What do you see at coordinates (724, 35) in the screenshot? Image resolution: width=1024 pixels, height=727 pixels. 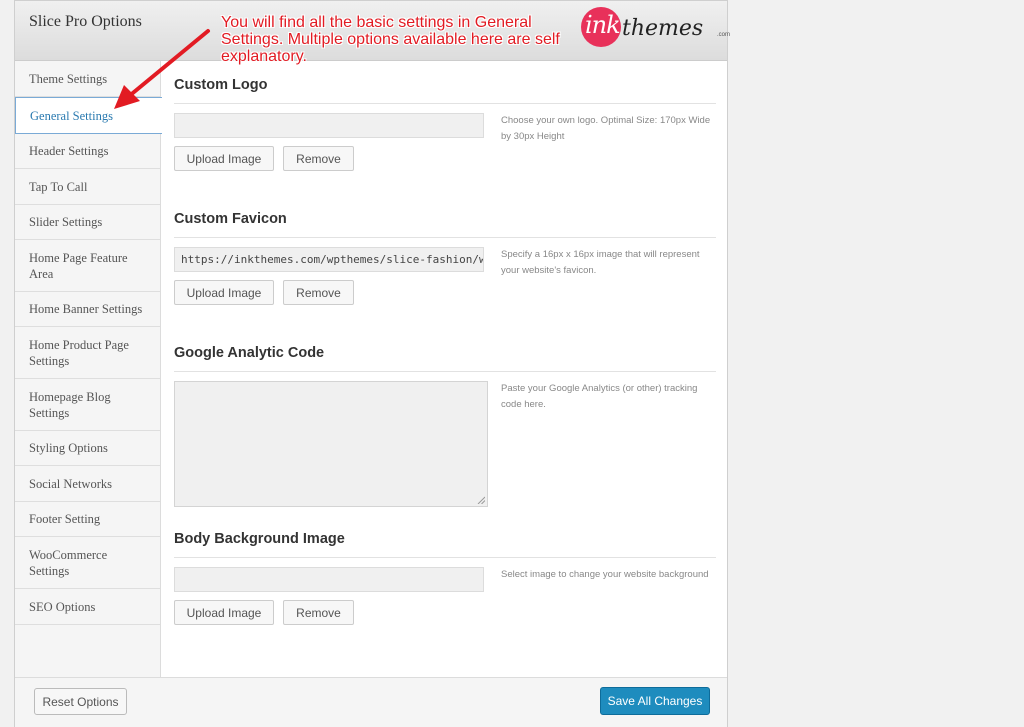 I see `logo-com-text: .com` at bounding box center [724, 35].